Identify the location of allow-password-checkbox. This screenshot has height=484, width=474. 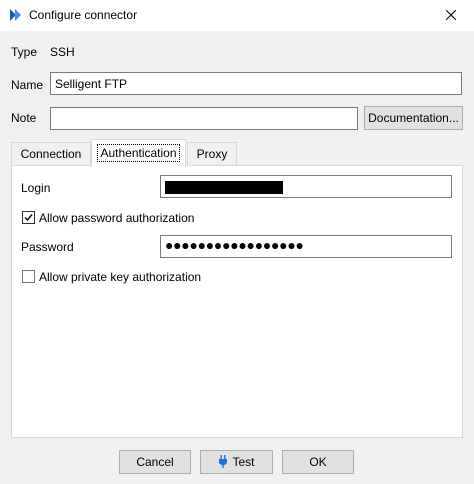
(28, 217).